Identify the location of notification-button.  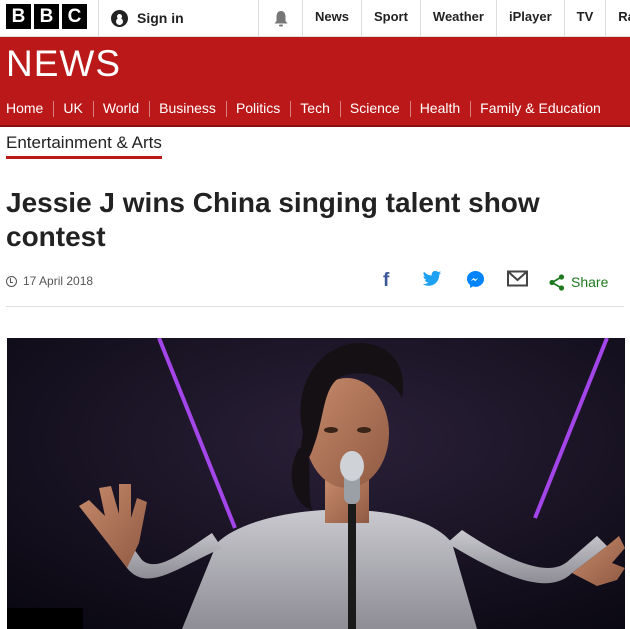
(280, 18).